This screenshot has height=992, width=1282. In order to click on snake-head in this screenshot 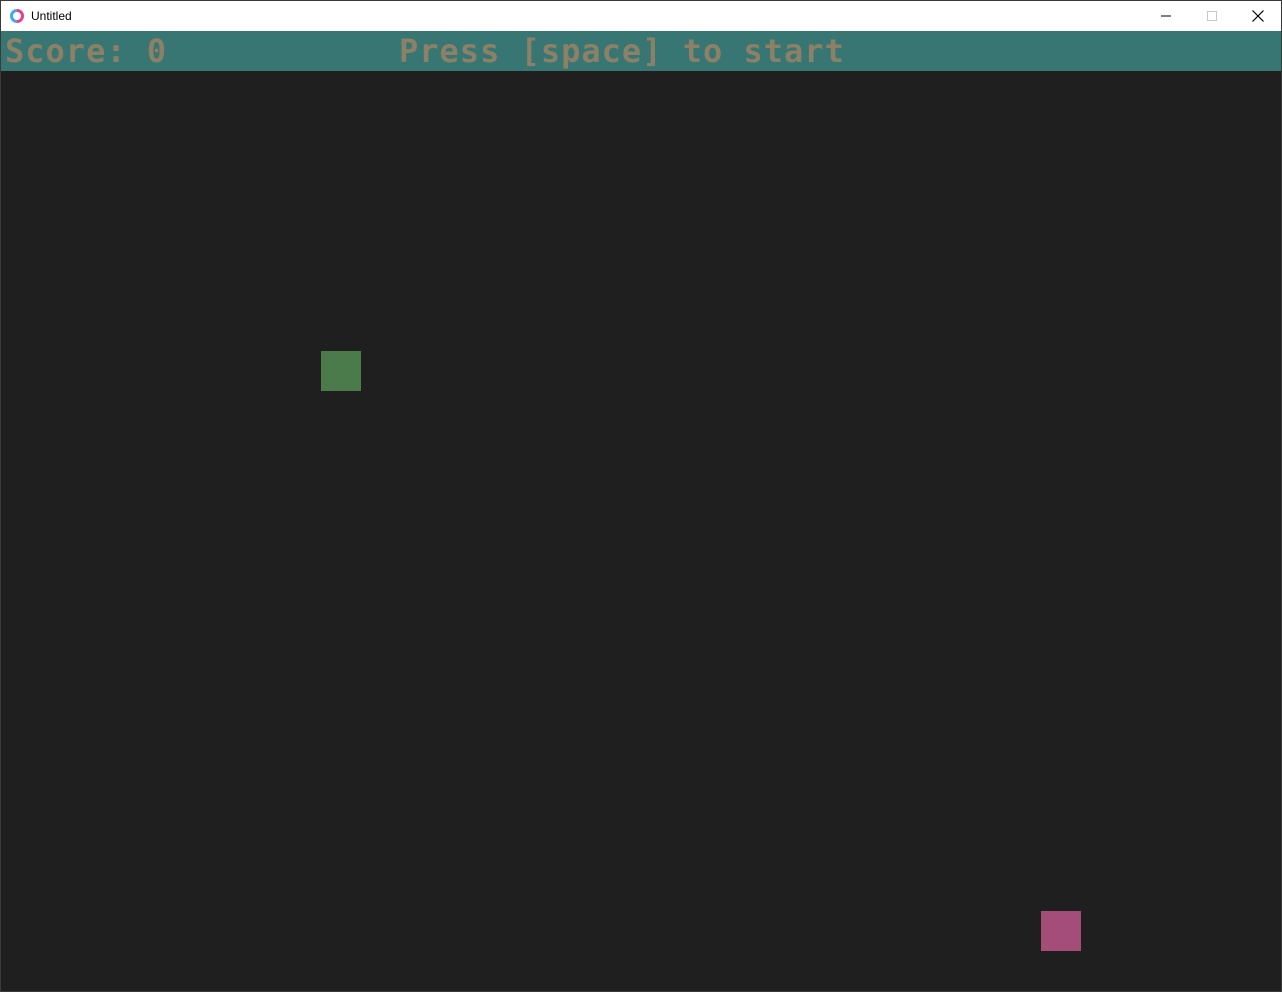, I will do `click(341, 371)`.